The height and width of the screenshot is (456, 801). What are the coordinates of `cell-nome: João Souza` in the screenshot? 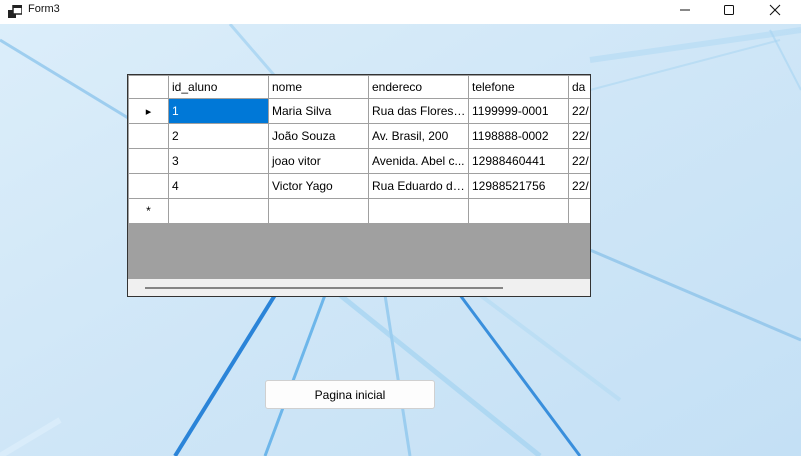 It's located at (318, 136).